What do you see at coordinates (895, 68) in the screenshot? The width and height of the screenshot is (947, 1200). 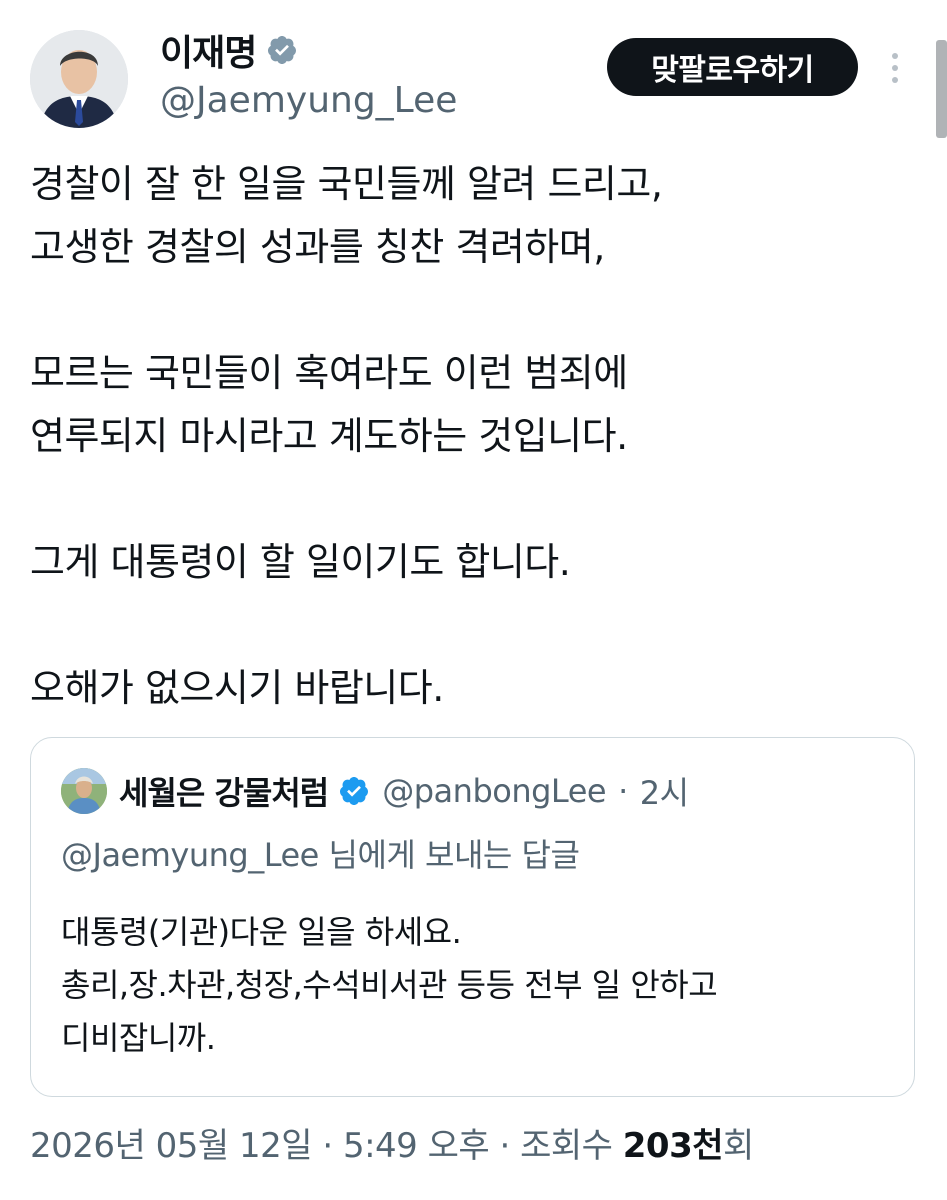 I see `more-options-icon` at bounding box center [895, 68].